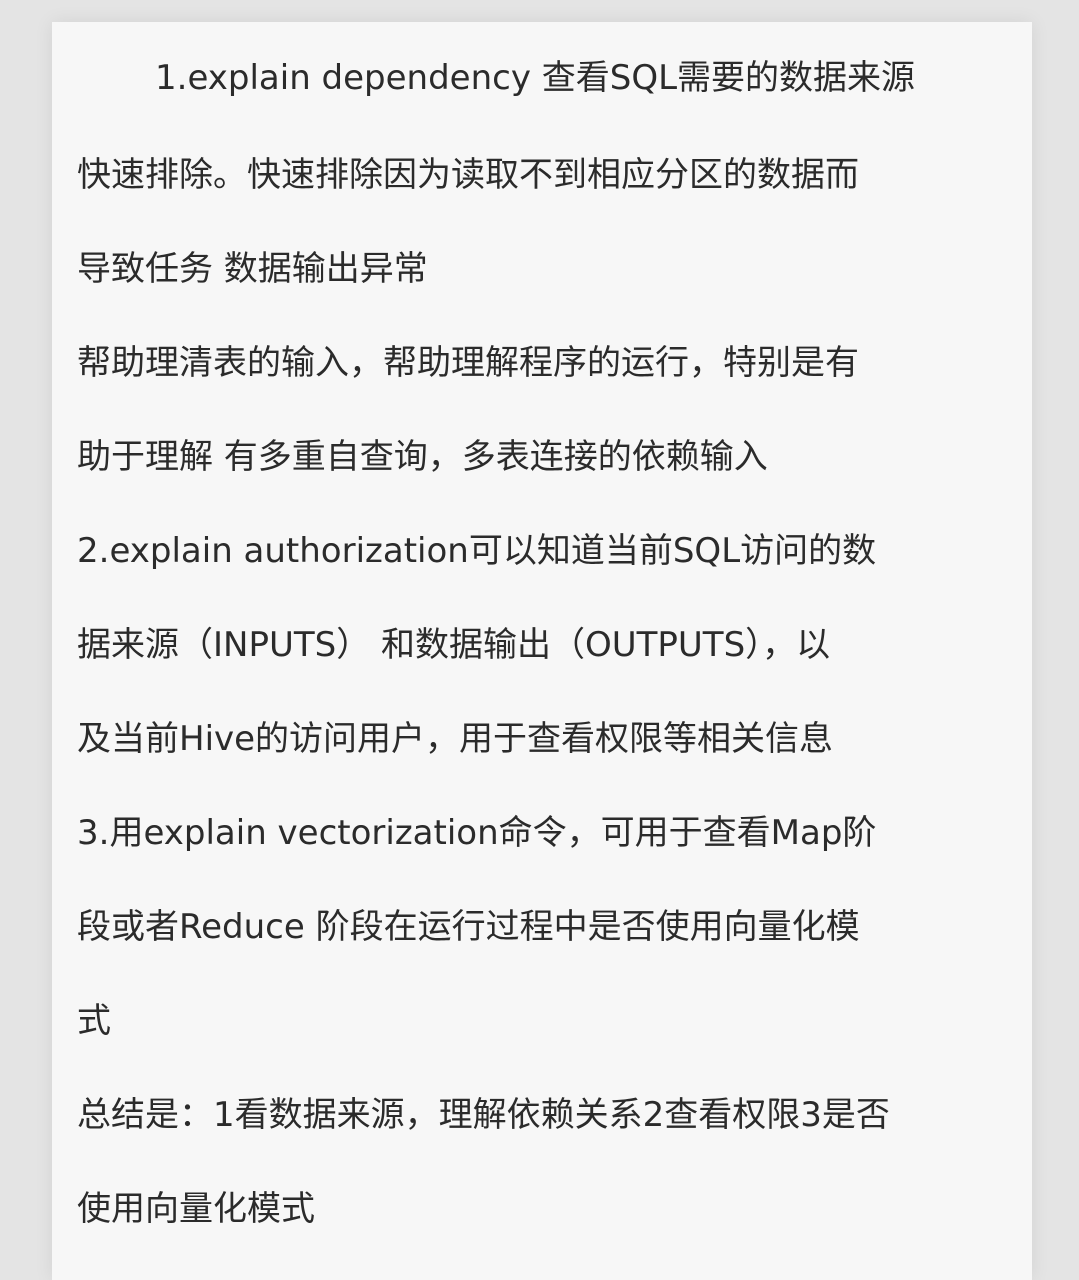 Image resolution: width=1079 pixels, height=1280 pixels. Describe the element at coordinates (468, 927) in the screenshot. I see `text-line-10: 段或者Reduce 阶段在运行过程中是否使用向量化模` at that location.